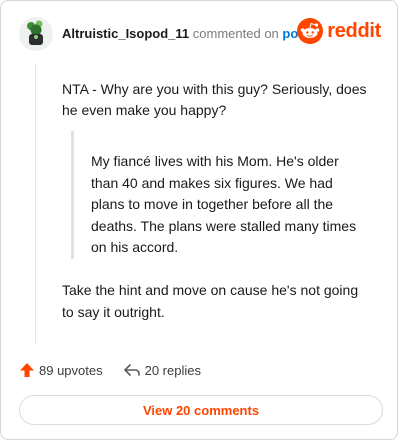  What do you see at coordinates (27, 370) in the screenshot?
I see `upvote-arrow-icon` at bounding box center [27, 370].